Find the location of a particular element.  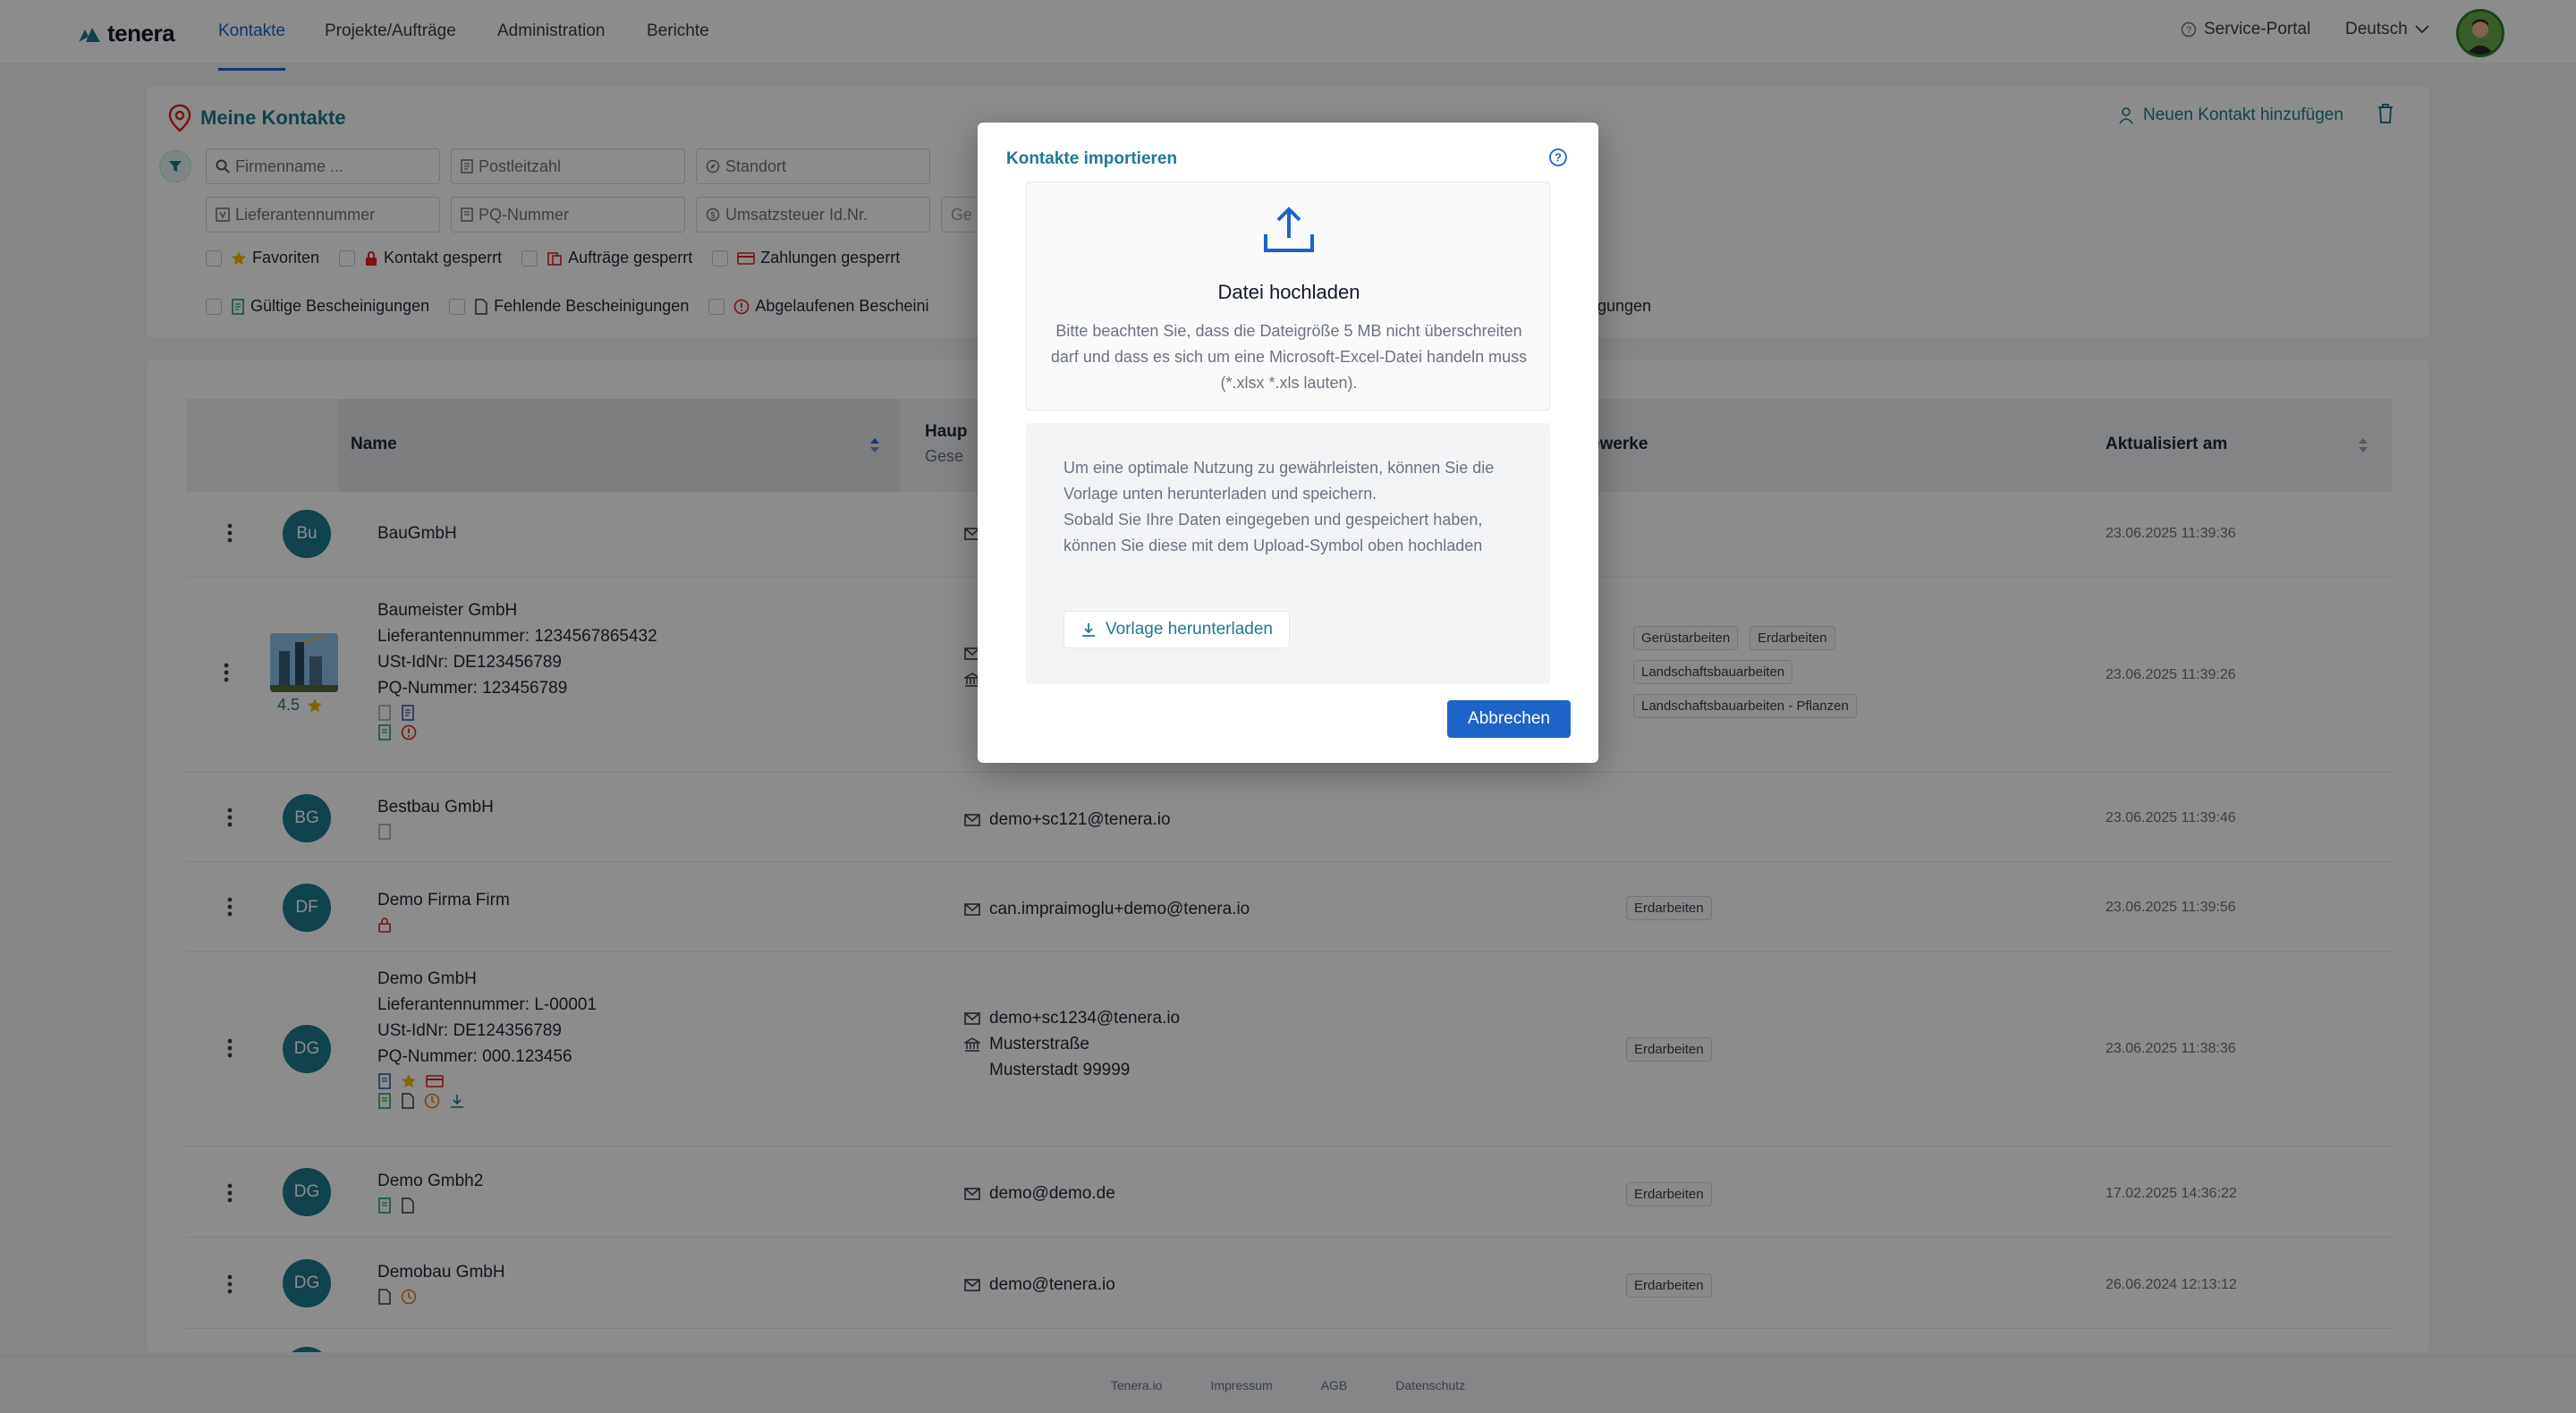

upload-title: Datei hochladen is located at coordinates (1288, 292).